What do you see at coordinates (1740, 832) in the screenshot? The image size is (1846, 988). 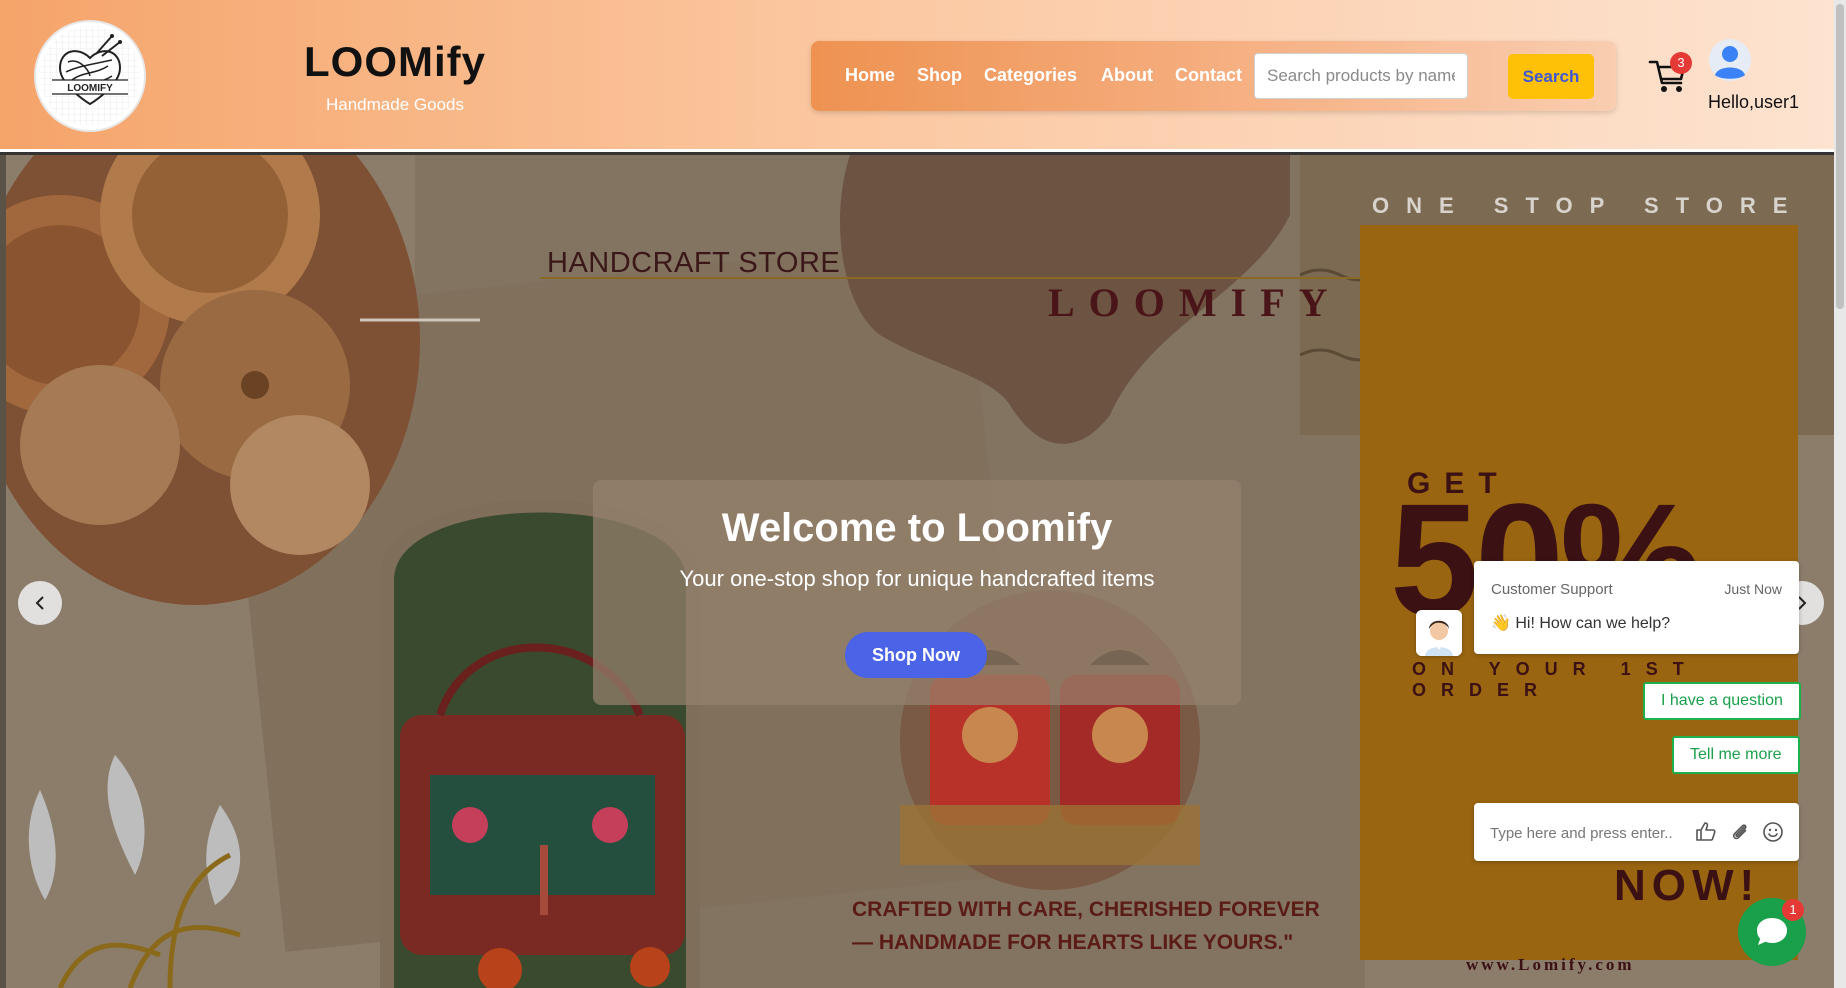 I see `paperclip-icon` at bounding box center [1740, 832].